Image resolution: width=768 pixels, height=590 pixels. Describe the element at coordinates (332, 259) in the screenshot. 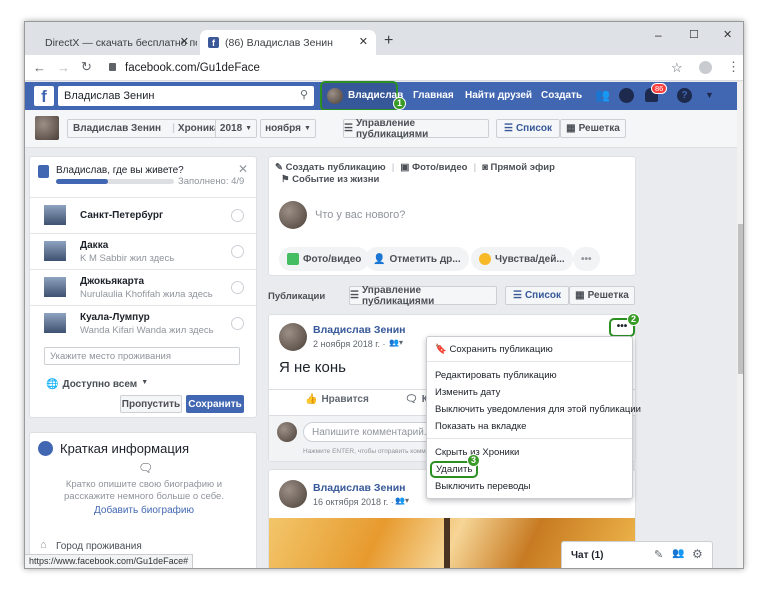

I see `photo-video-label: Фото/видео` at that location.